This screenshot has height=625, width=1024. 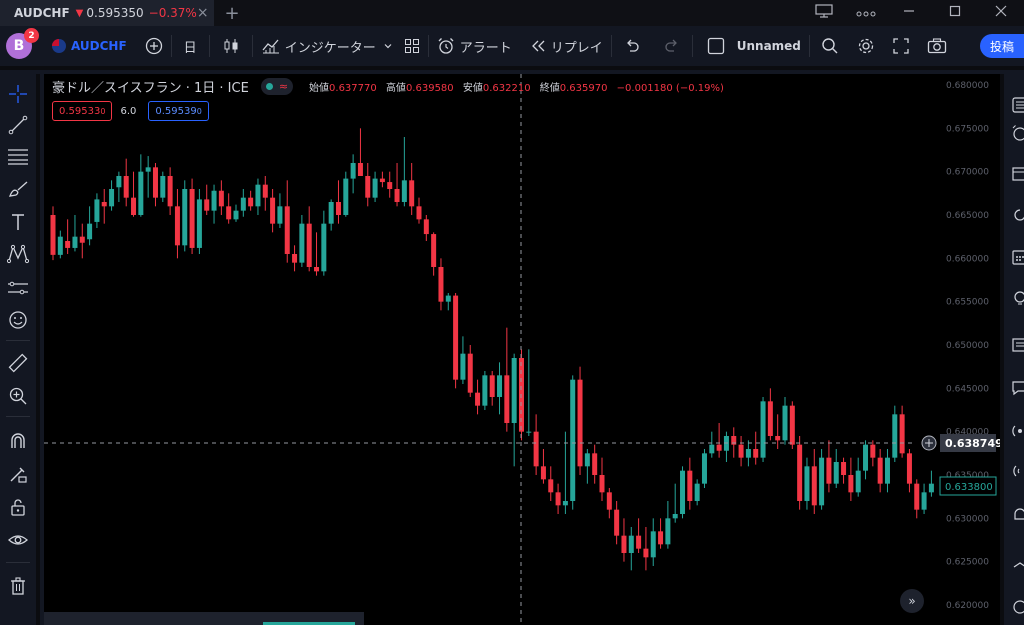 I want to click on chart-type-button, so click(x=231, y=46).